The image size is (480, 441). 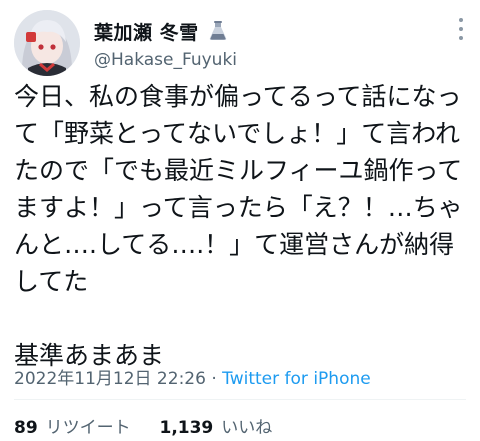 I want to click on retweets-label: リツイート, so click(x=88, y=428).